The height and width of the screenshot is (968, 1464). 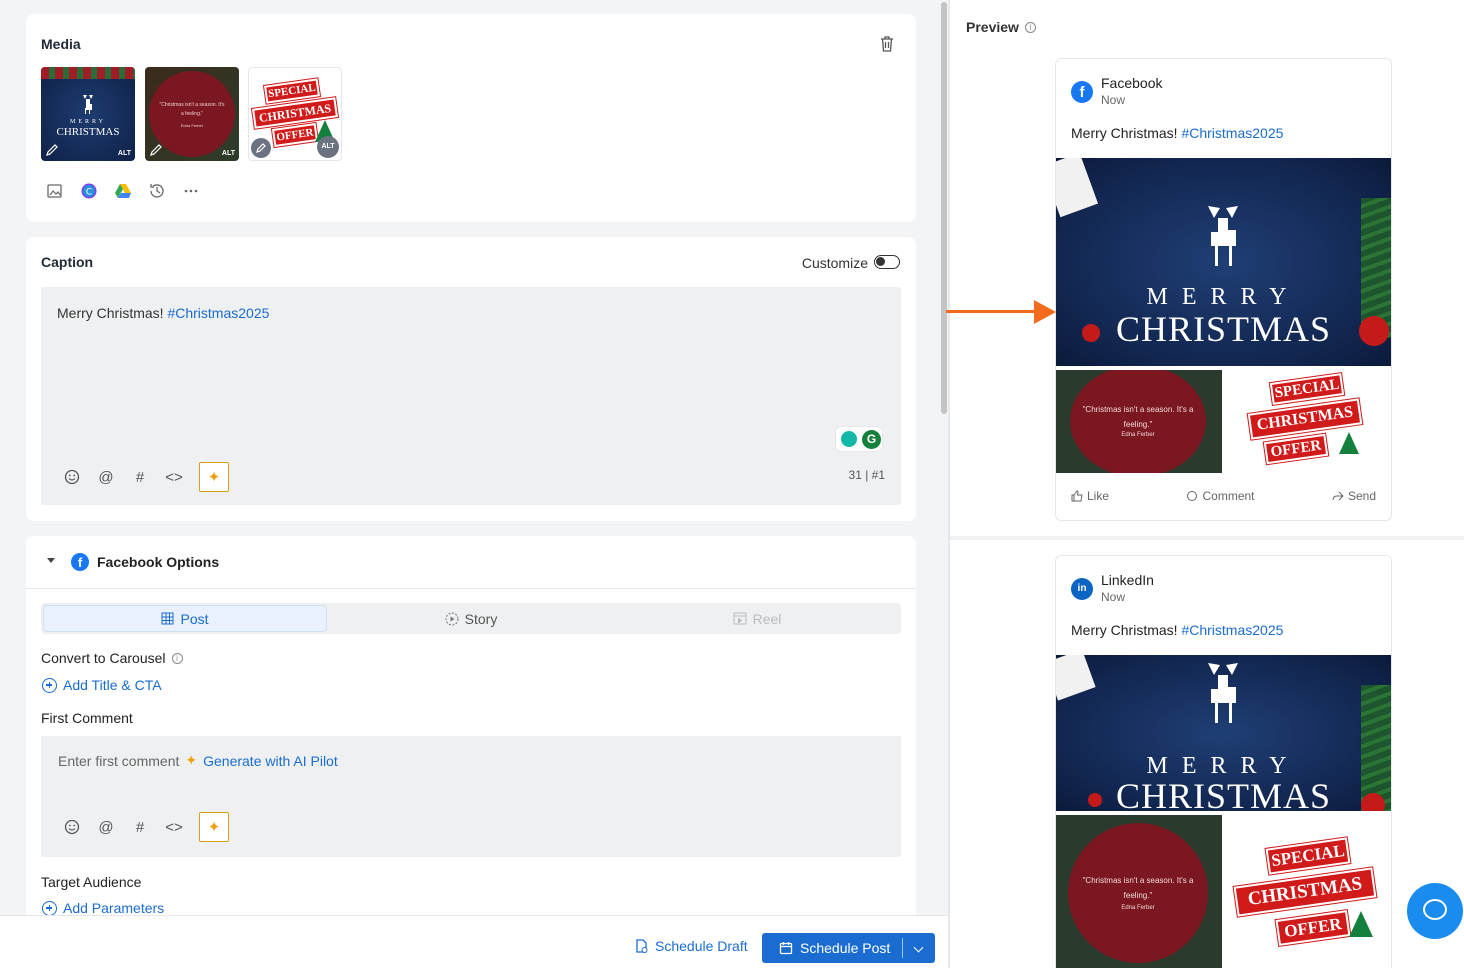 I want to click on preview-network-name: LinkedIn, so click(x=1127, y=580).